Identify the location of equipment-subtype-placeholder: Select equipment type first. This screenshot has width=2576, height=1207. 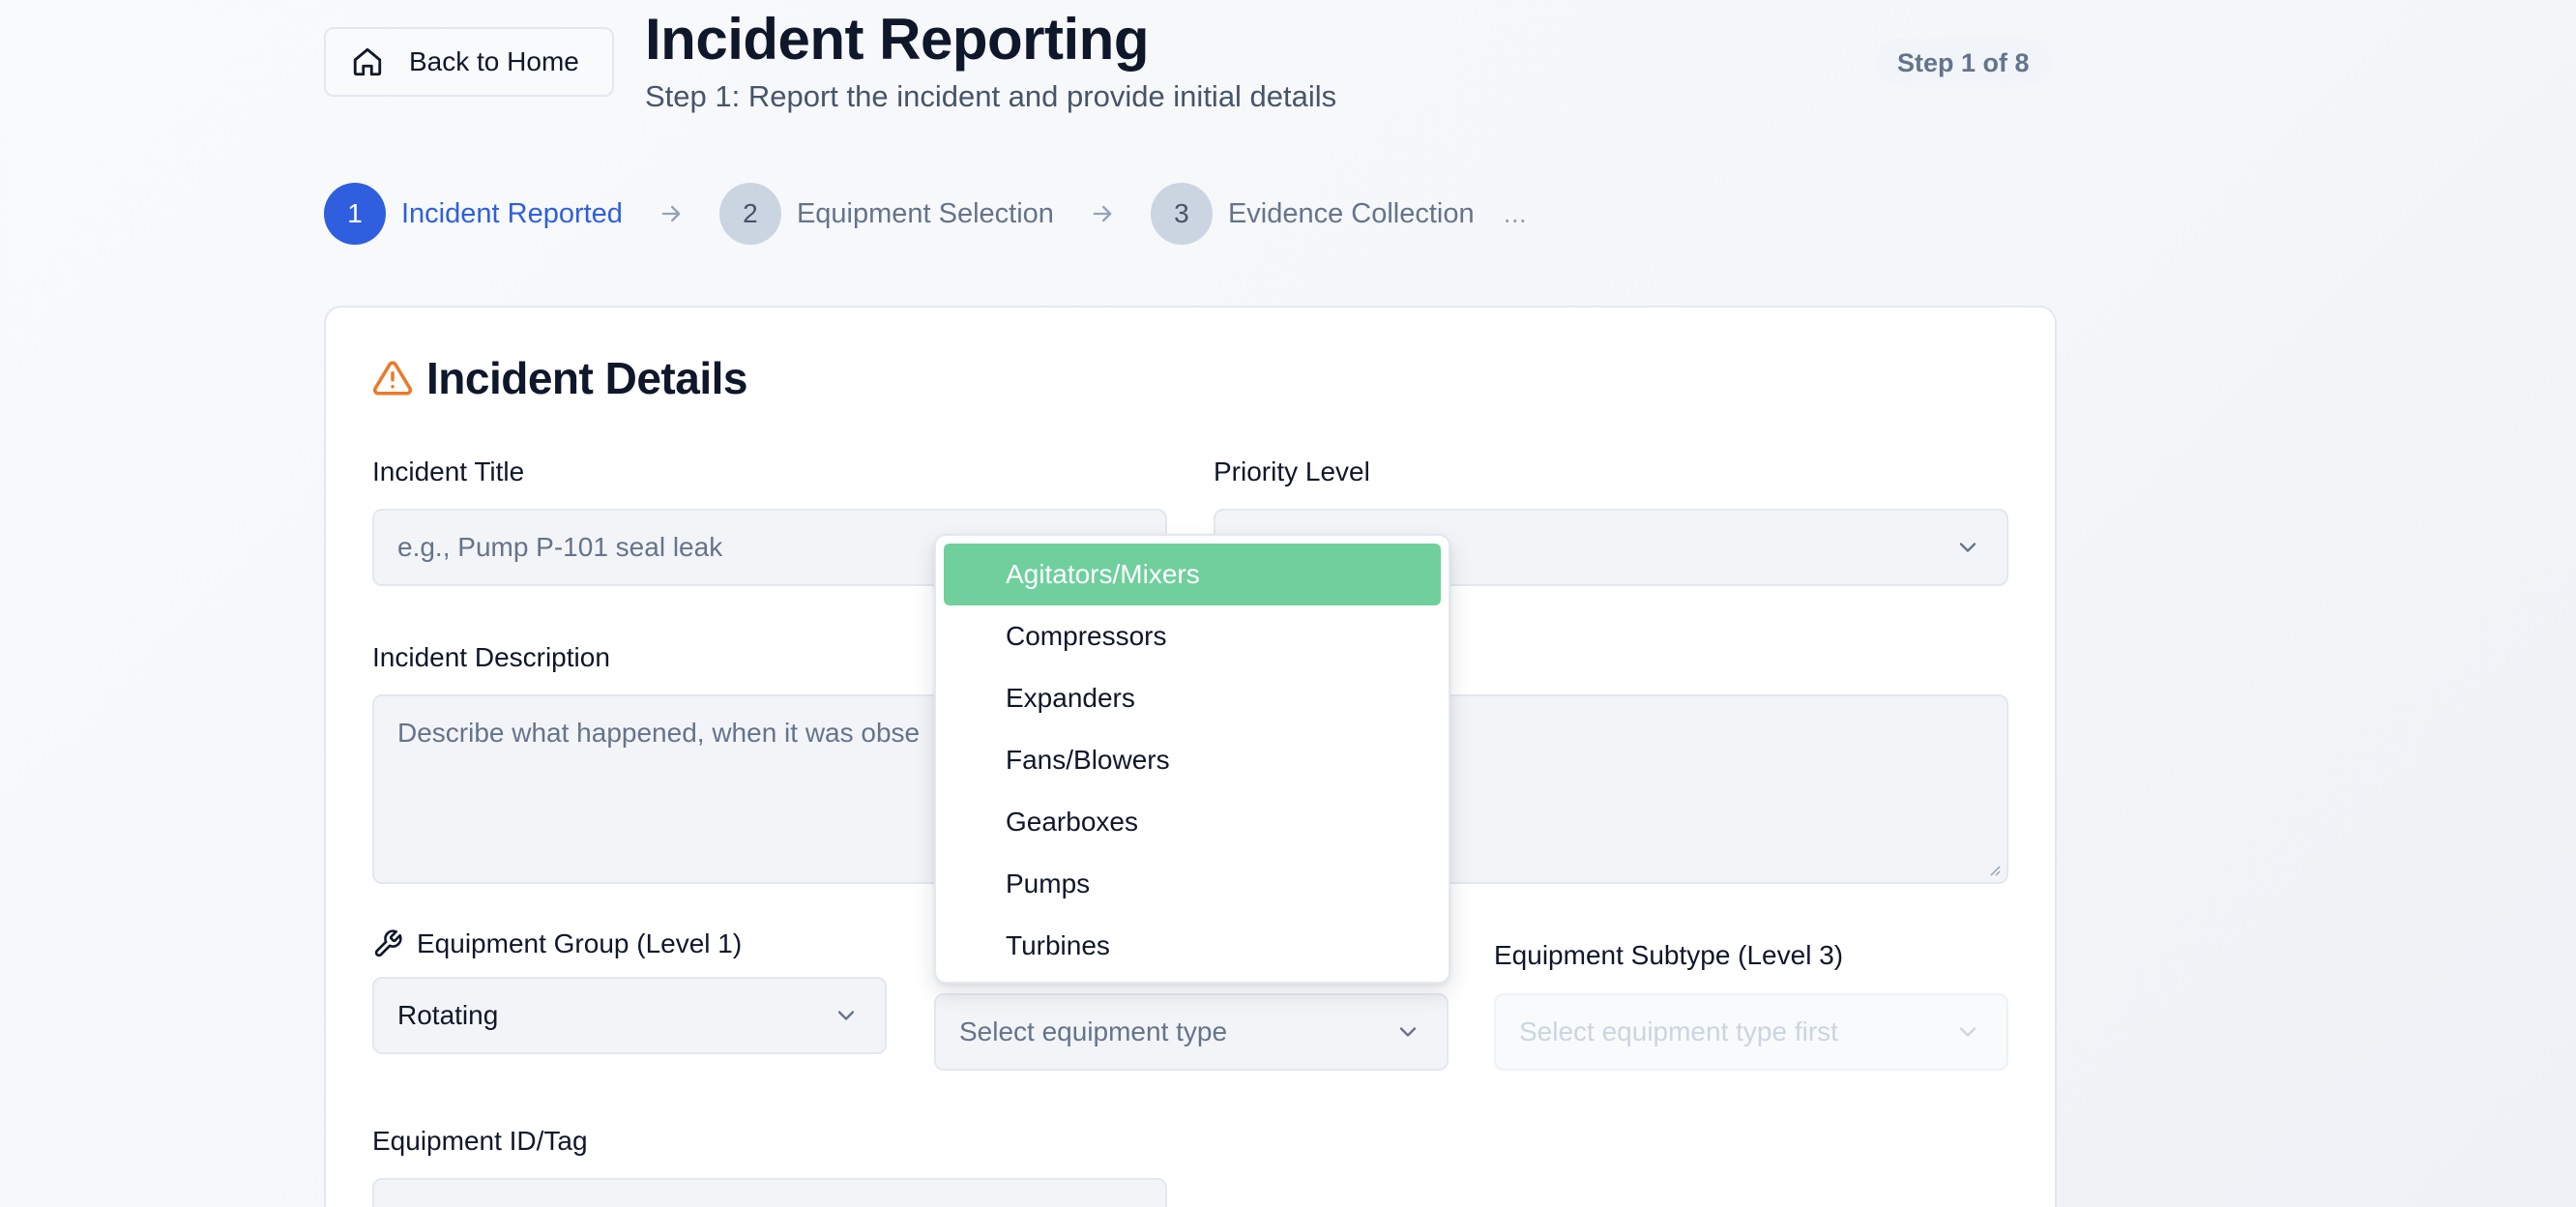
(1678, 1031).